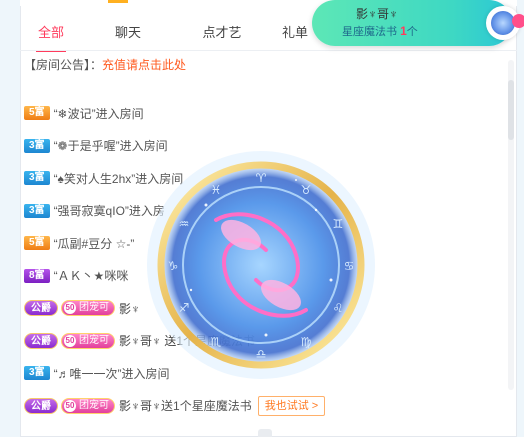 This screenshot has width=524, height=437. What do you see at coordinates (130, 308) in the screenshot?
I see `message-text: 影♆` at bounding box center [130, 308].